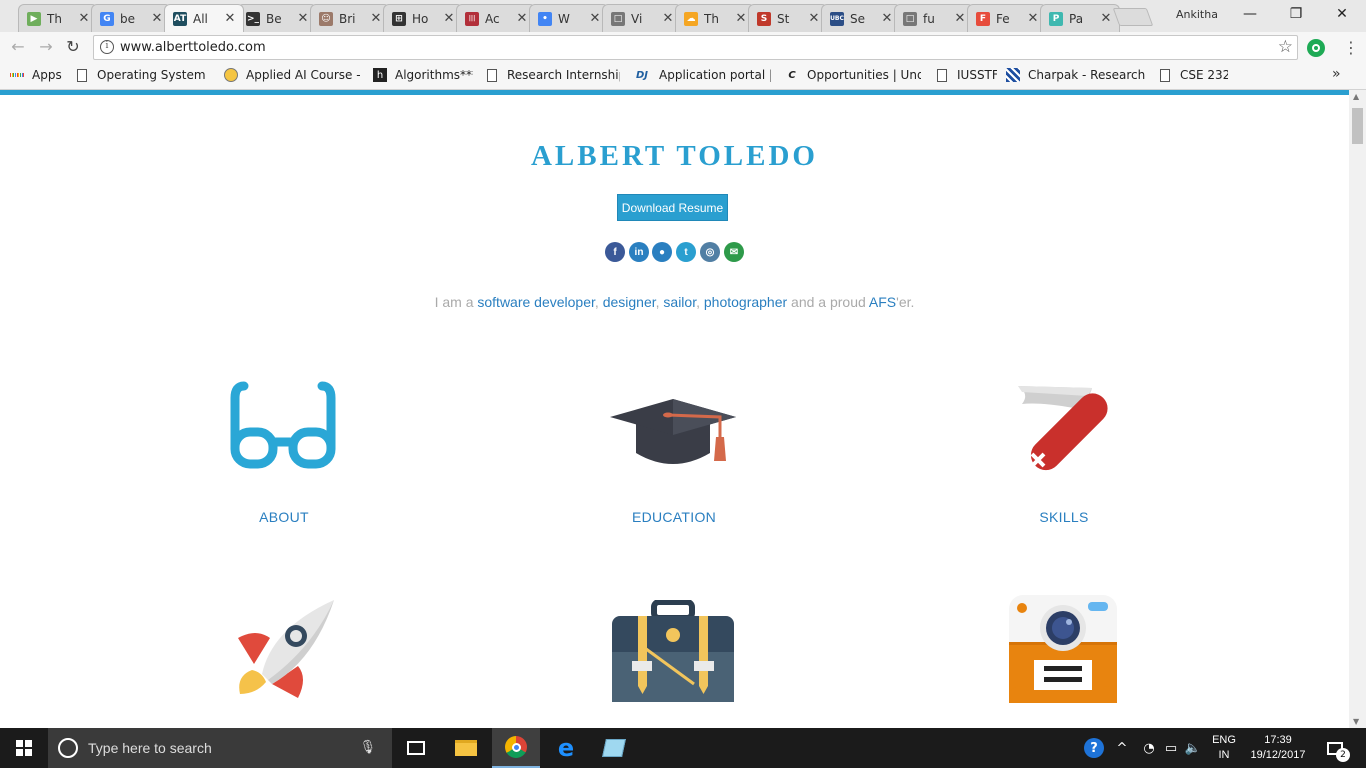 This screenshot has height=768, width=1366. Describe the element at coordinates (672, 207) in the screenshot. I see `download-resume-button: Download Resume` at that location.